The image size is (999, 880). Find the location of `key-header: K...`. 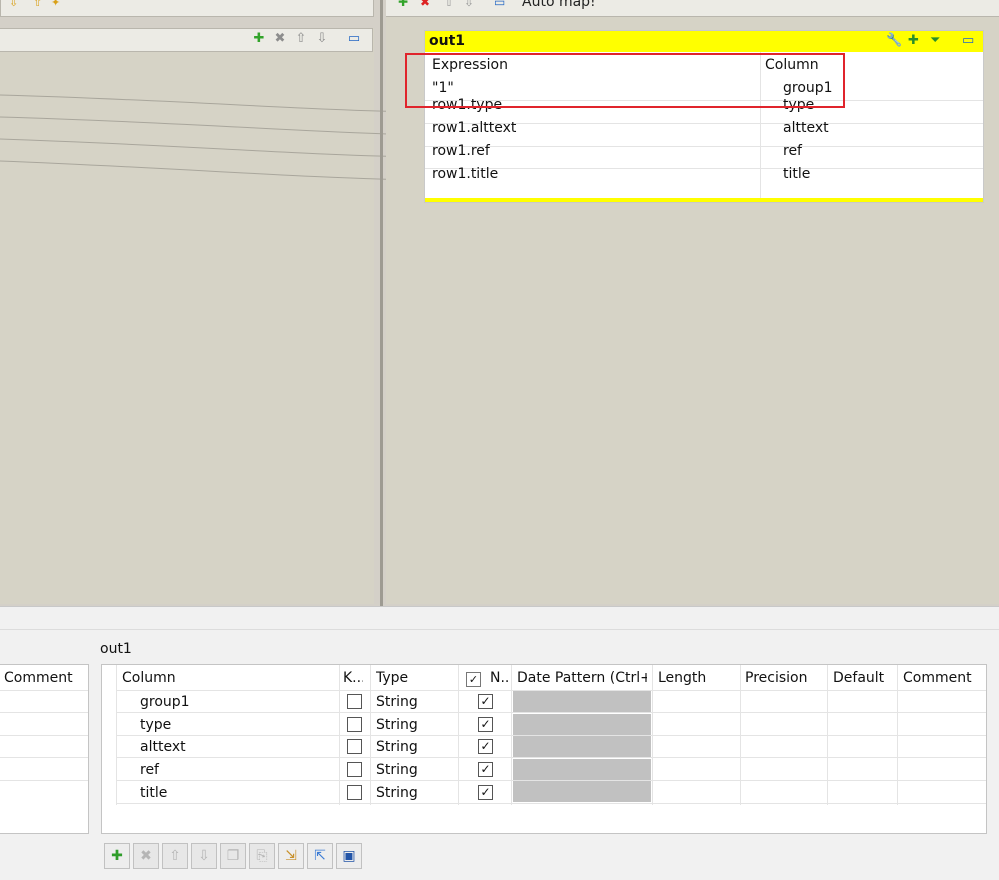

key-header: K... is located at coordinates (353, 678).